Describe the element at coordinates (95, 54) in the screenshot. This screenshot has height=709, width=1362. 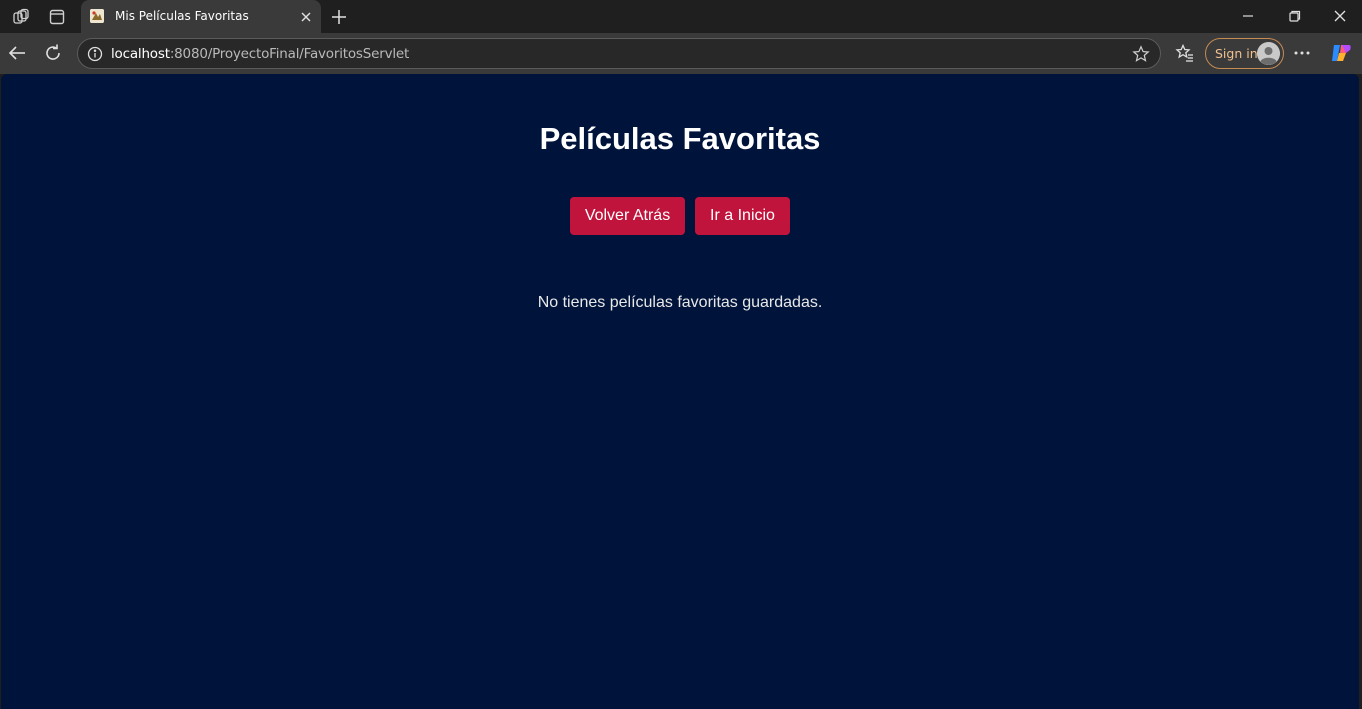
I see `site-info-icon` at that location.